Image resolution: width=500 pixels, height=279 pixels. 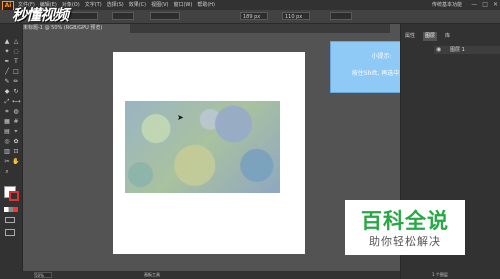 I want to click on selection-icon: ▲, so click(x=7, y=41).